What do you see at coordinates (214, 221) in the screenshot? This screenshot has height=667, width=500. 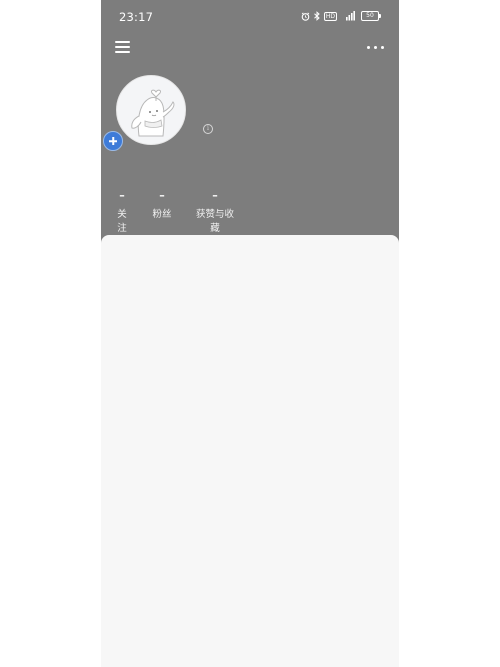 I see `stat-likes-collections-label: 获赞与收藏` at bounding box center [214, 221].